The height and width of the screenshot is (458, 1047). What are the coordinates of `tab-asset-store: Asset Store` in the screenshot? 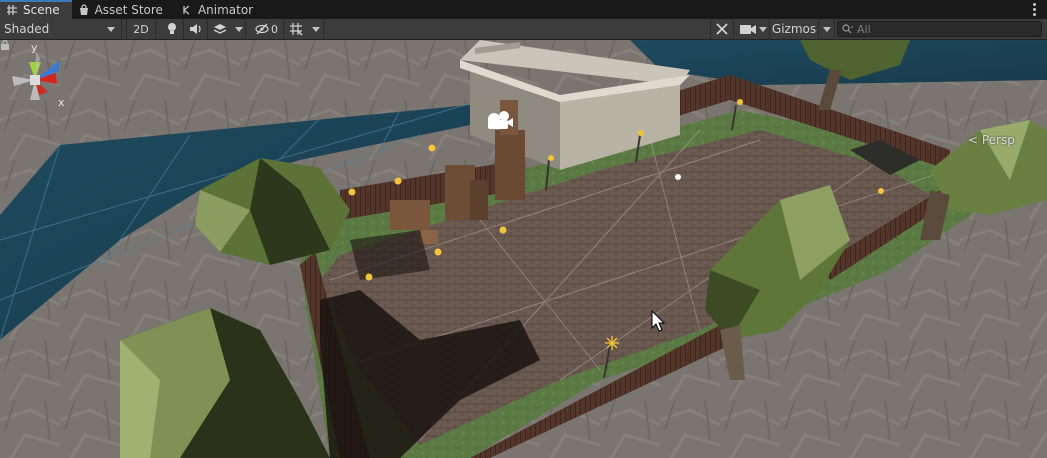 It's located at (123, 9).